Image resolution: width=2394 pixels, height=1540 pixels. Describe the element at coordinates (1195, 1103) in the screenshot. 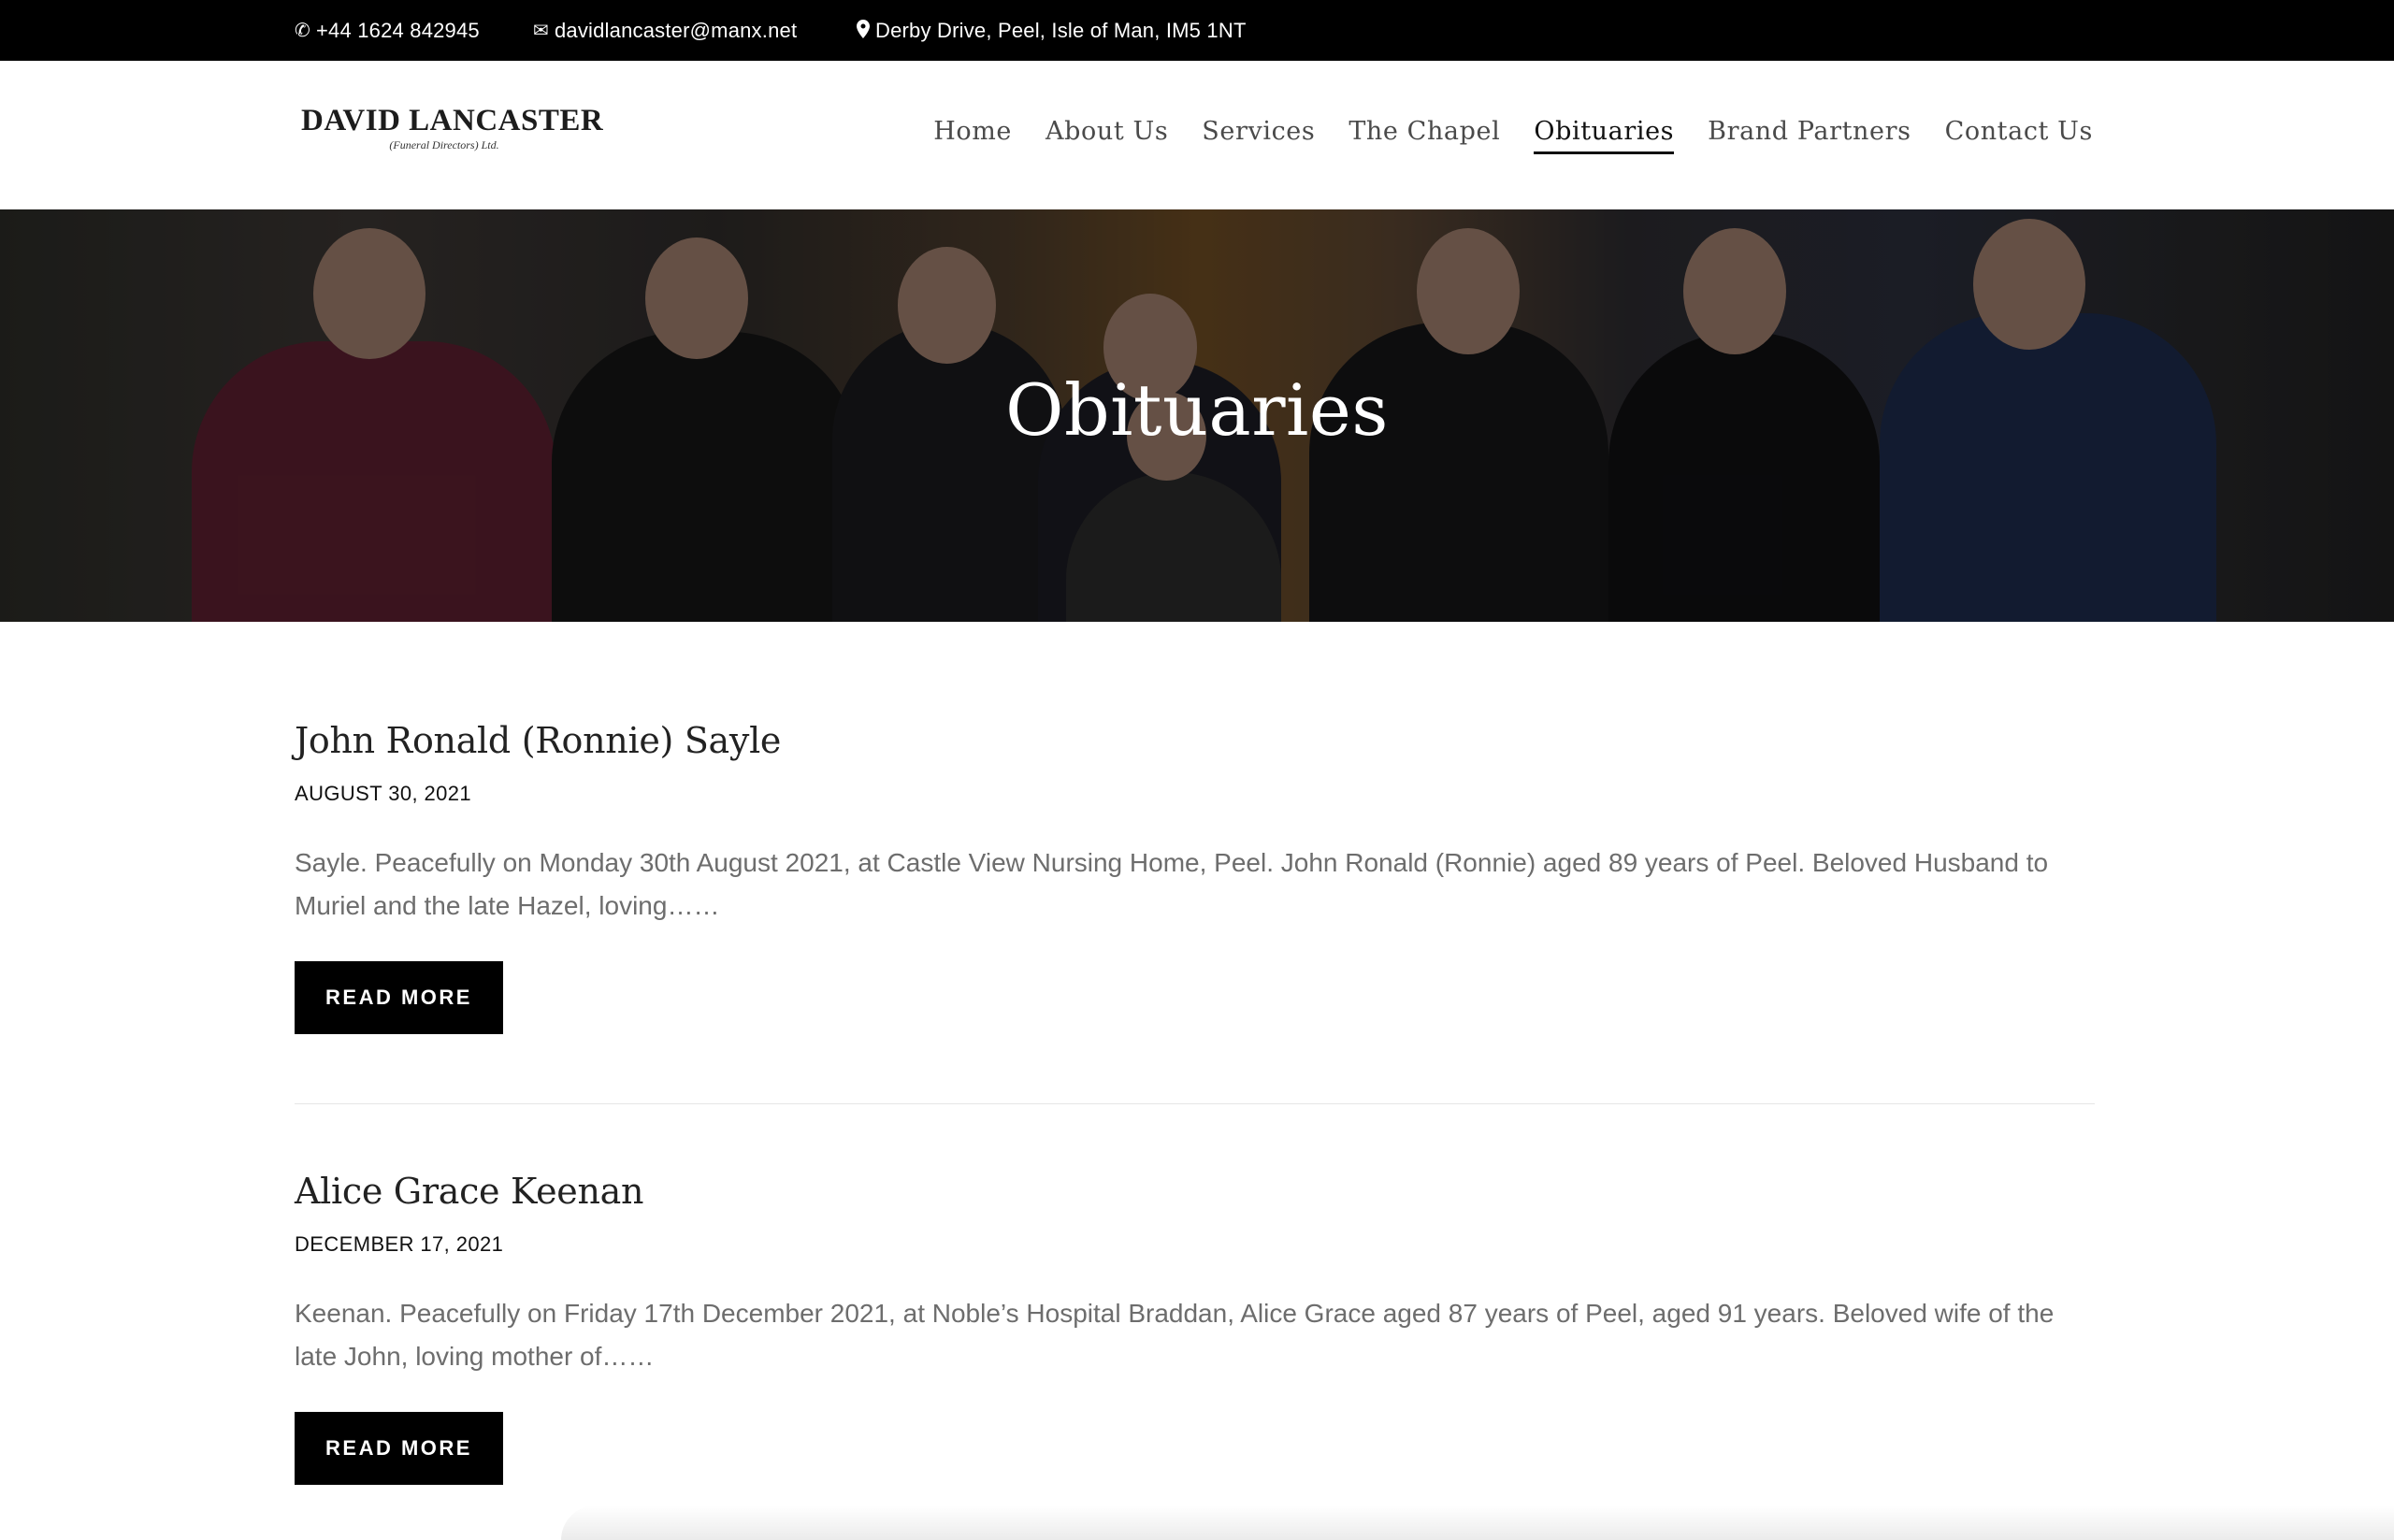

I see `post-divider` at that location.